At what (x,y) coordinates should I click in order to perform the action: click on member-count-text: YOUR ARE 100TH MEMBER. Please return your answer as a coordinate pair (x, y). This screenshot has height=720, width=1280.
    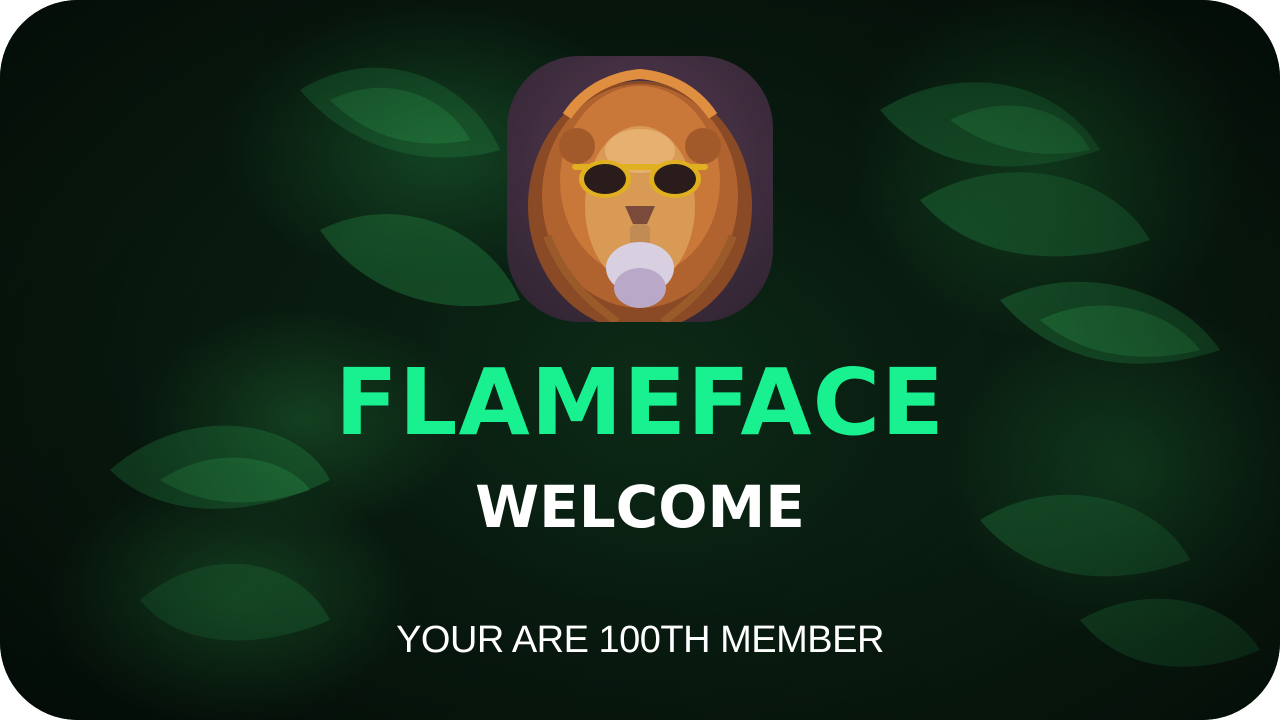
    Looking at the image, I should click on (640, 640).